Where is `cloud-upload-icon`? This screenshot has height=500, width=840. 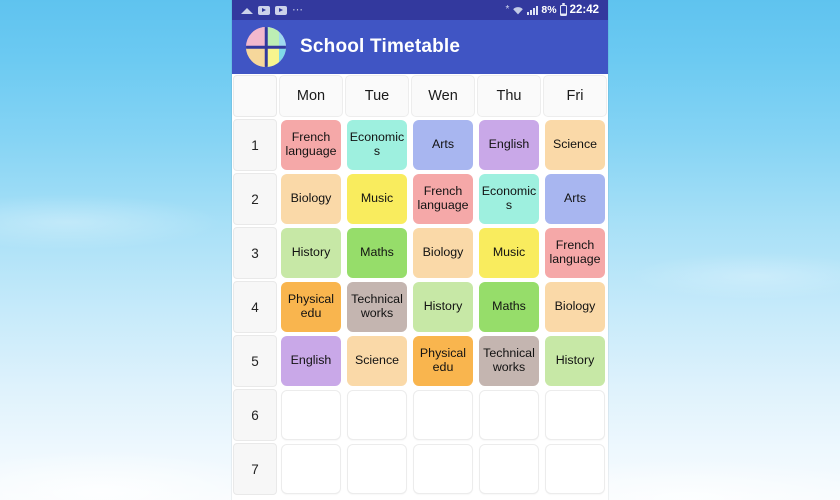 cloud-upload-icon is located at coordinates (247, 10).